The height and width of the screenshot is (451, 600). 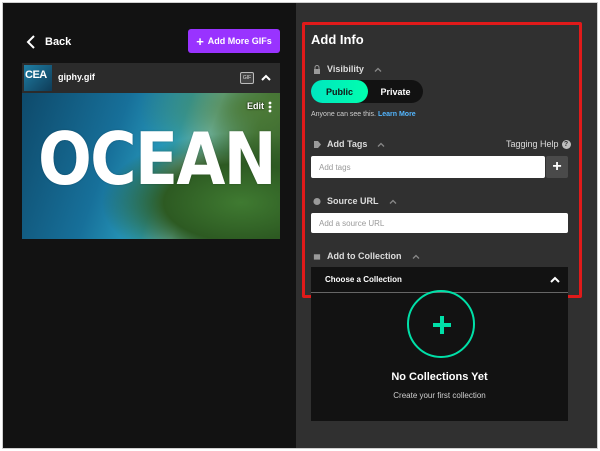 I want to click on source-label: Source URL, so click(x=353, y=201).